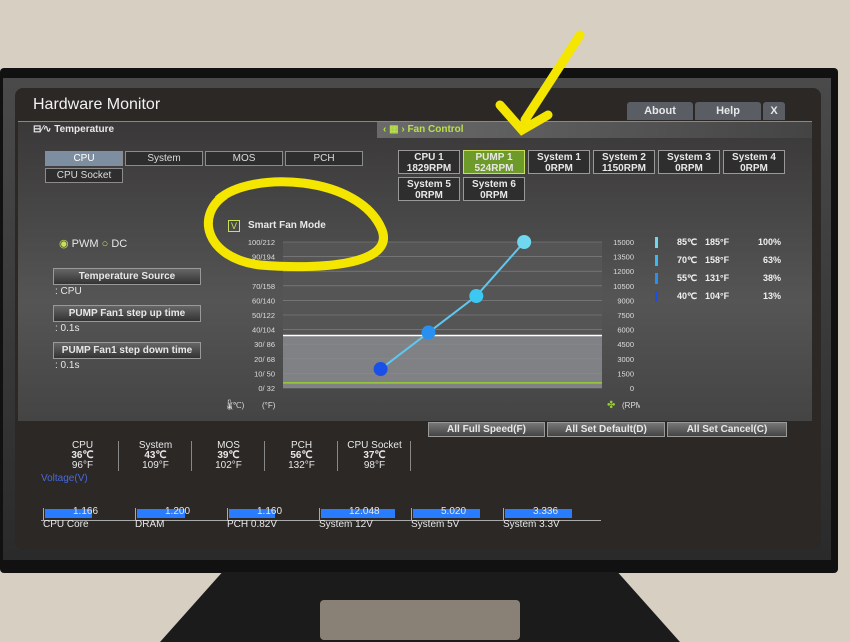 This screenshot has width=850, height=642. Describe the element at coordinates (296, 224) in the screenshot. I see `annotation-circle` at that location.